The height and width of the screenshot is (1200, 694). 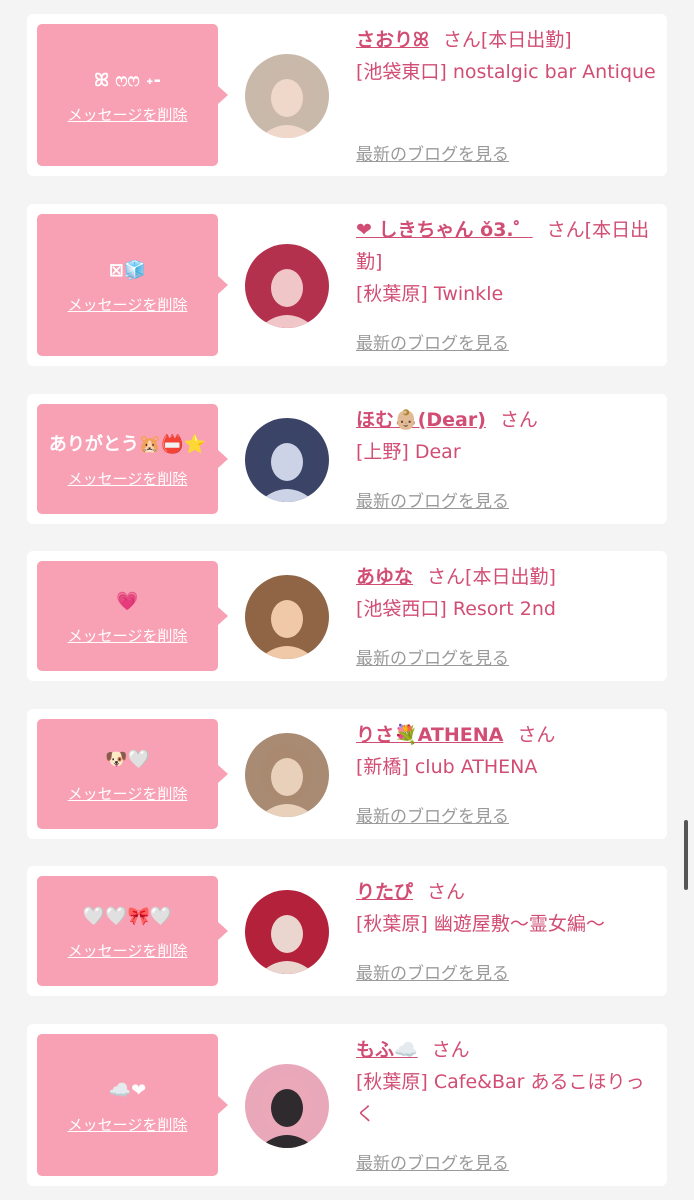 I want to click on shop-name: [秋葉原] 幽遊屋敷〜霊女編〜, so click(x=480, y=924).